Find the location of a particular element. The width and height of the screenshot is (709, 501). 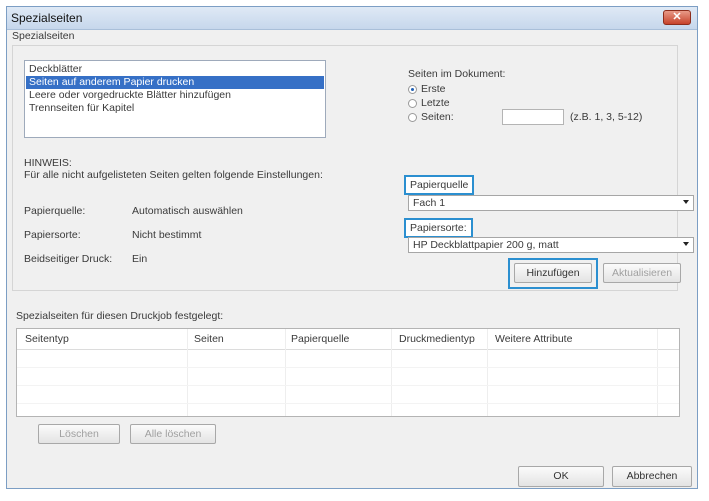

radio-last-label: Letzte is located at coordinates (435, 103).